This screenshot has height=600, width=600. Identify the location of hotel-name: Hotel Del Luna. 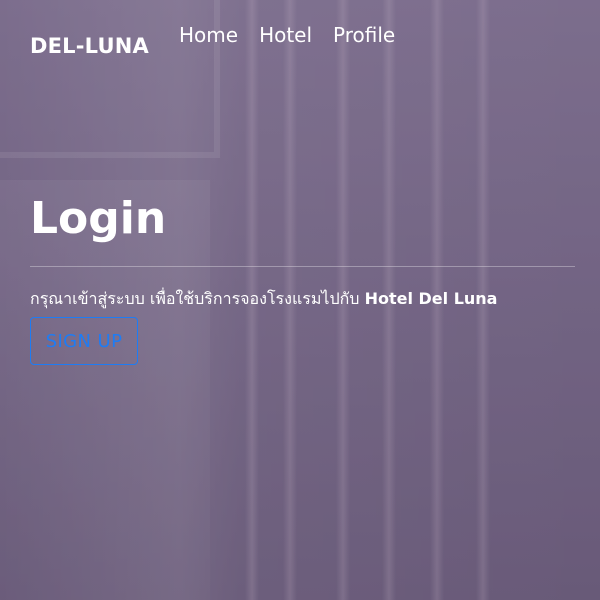
(431, 298).